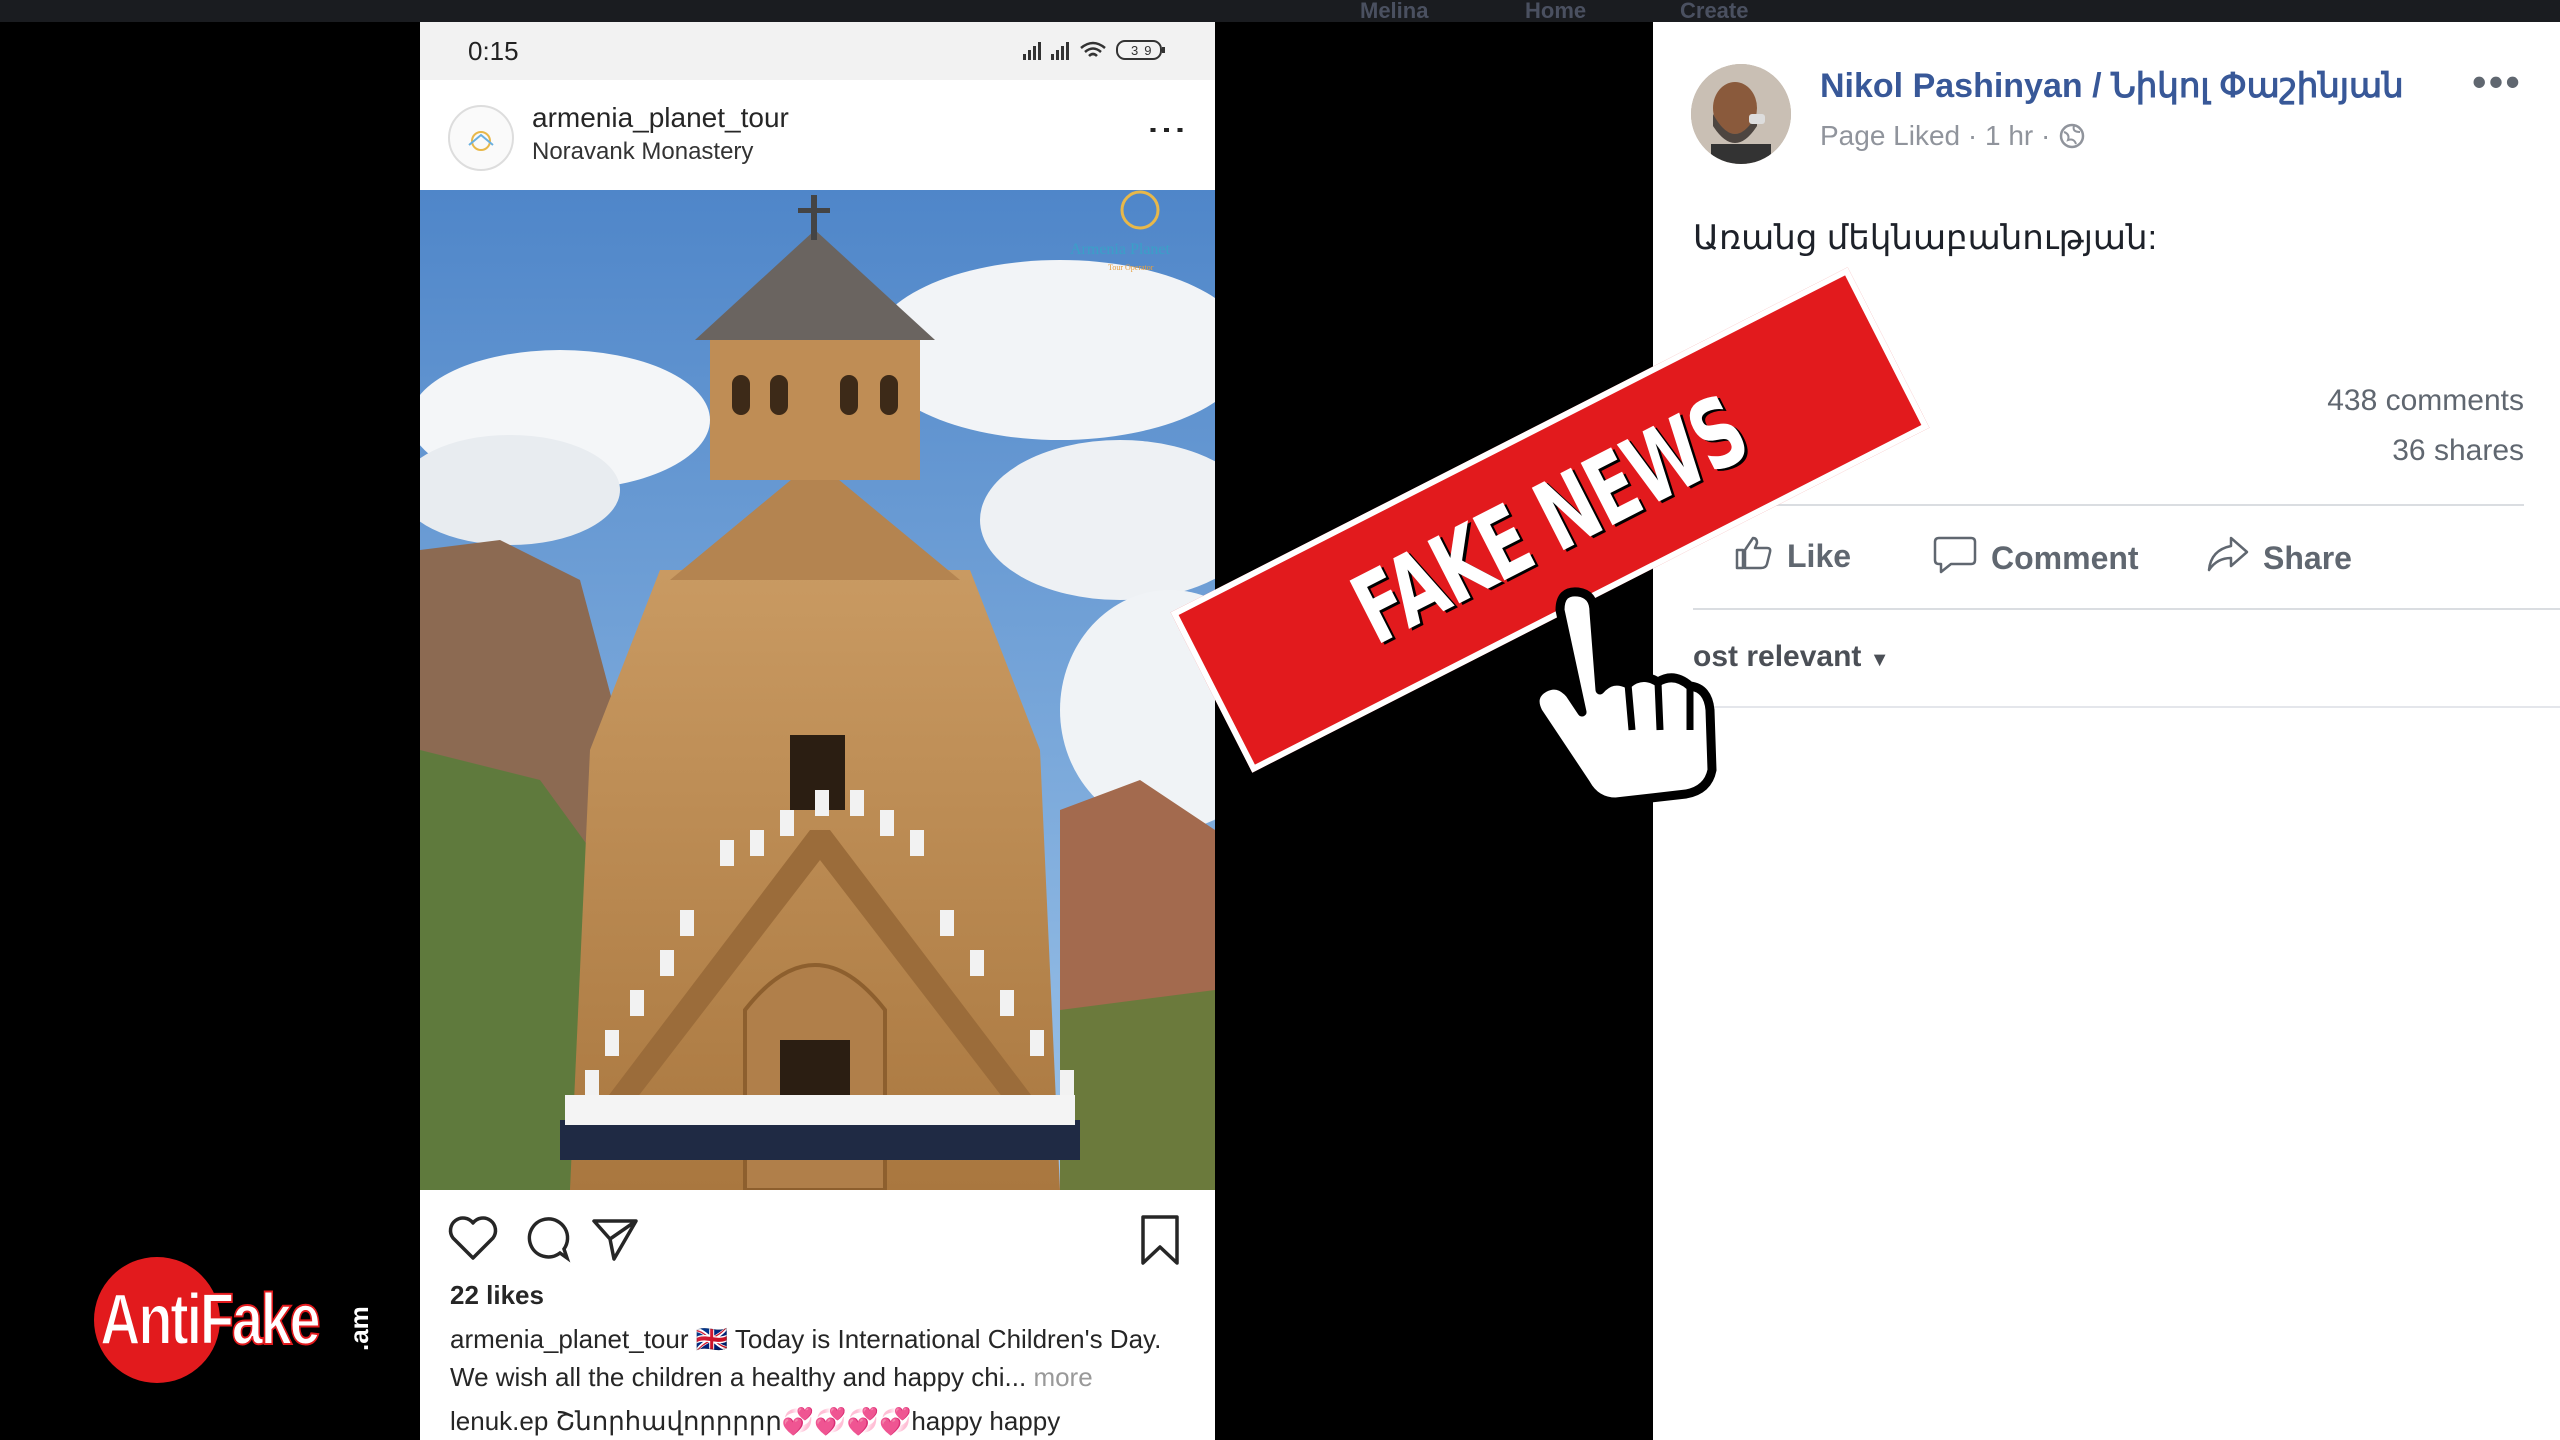  I want to click on signal-wifi-battery-icons: 39, so click(1096, 52).